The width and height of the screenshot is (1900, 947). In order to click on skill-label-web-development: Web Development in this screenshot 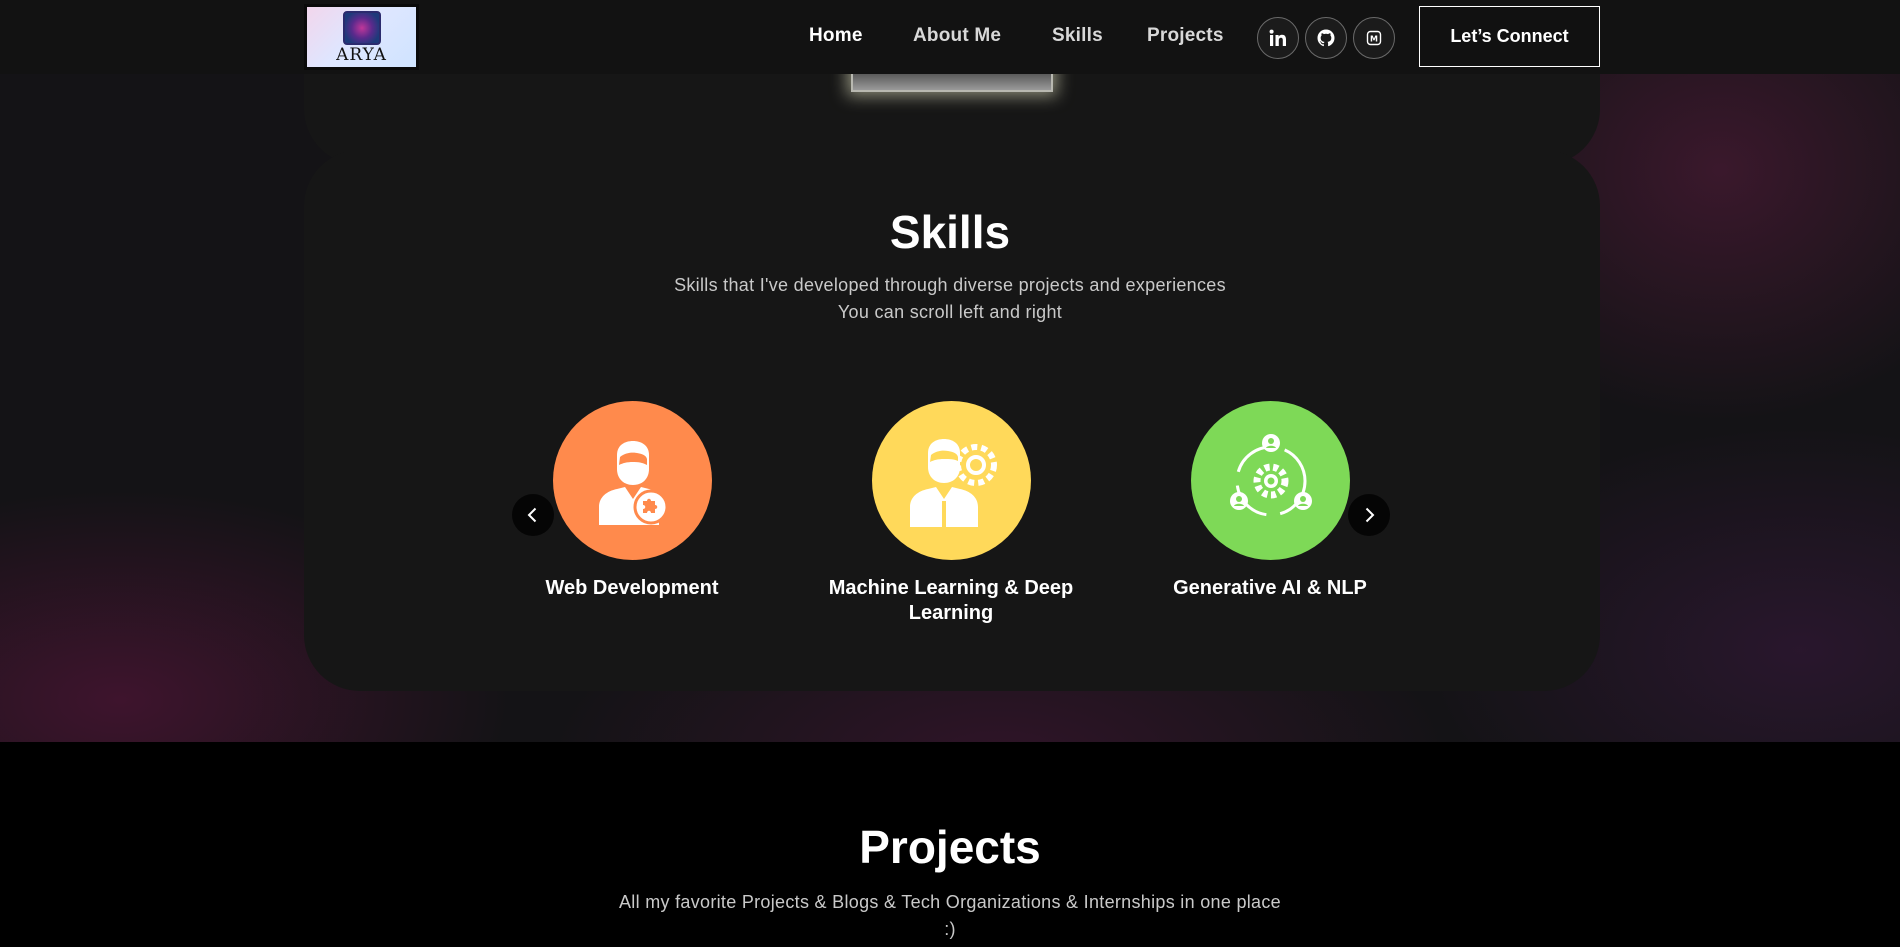, I will do `click(632, 588)`.